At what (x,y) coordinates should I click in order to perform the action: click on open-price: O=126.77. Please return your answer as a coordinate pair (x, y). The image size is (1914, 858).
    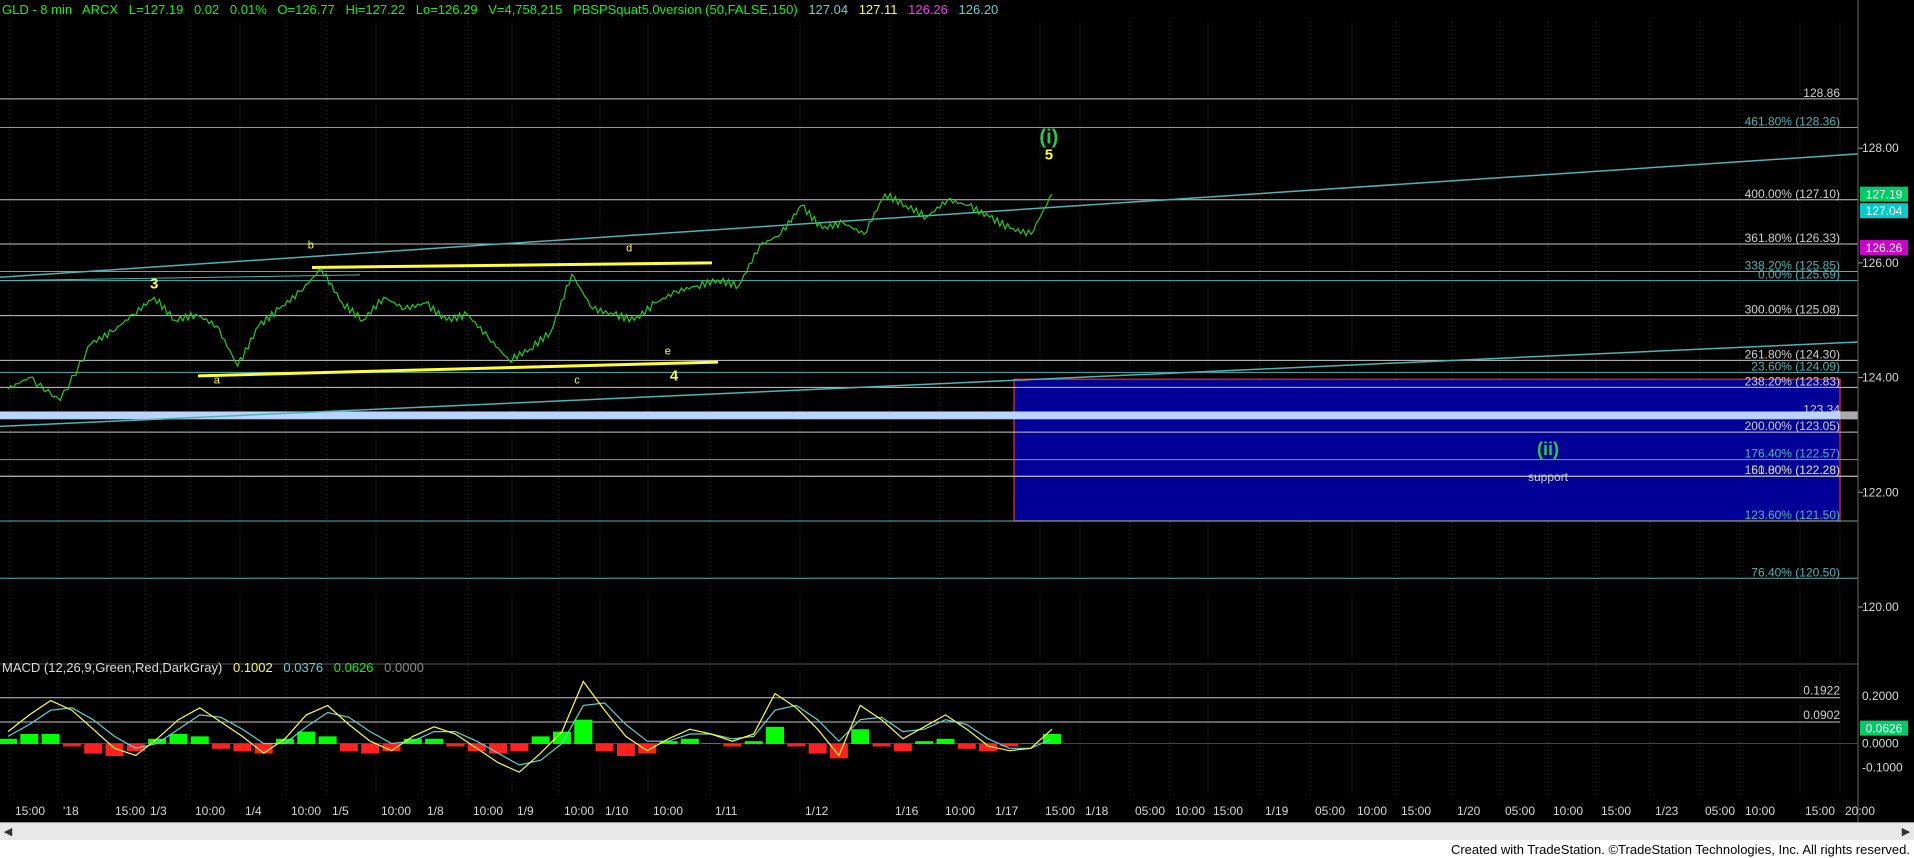
    Looking at the image, I should click on (306, 9).